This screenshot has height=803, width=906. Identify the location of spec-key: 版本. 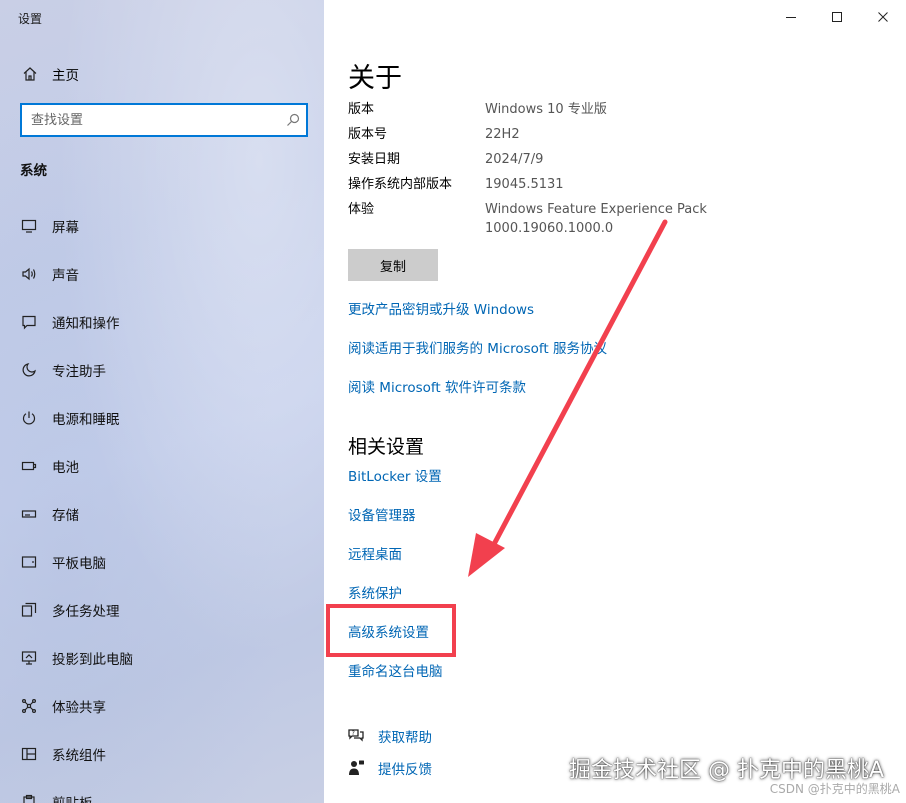
(361, 109).